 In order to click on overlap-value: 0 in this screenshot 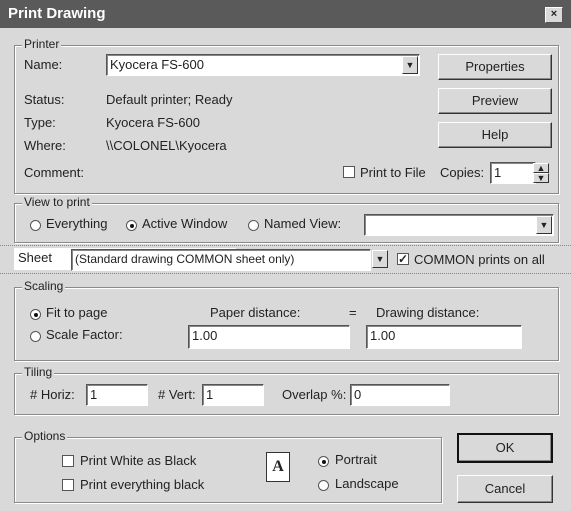, I will do `click(358, 394)`.